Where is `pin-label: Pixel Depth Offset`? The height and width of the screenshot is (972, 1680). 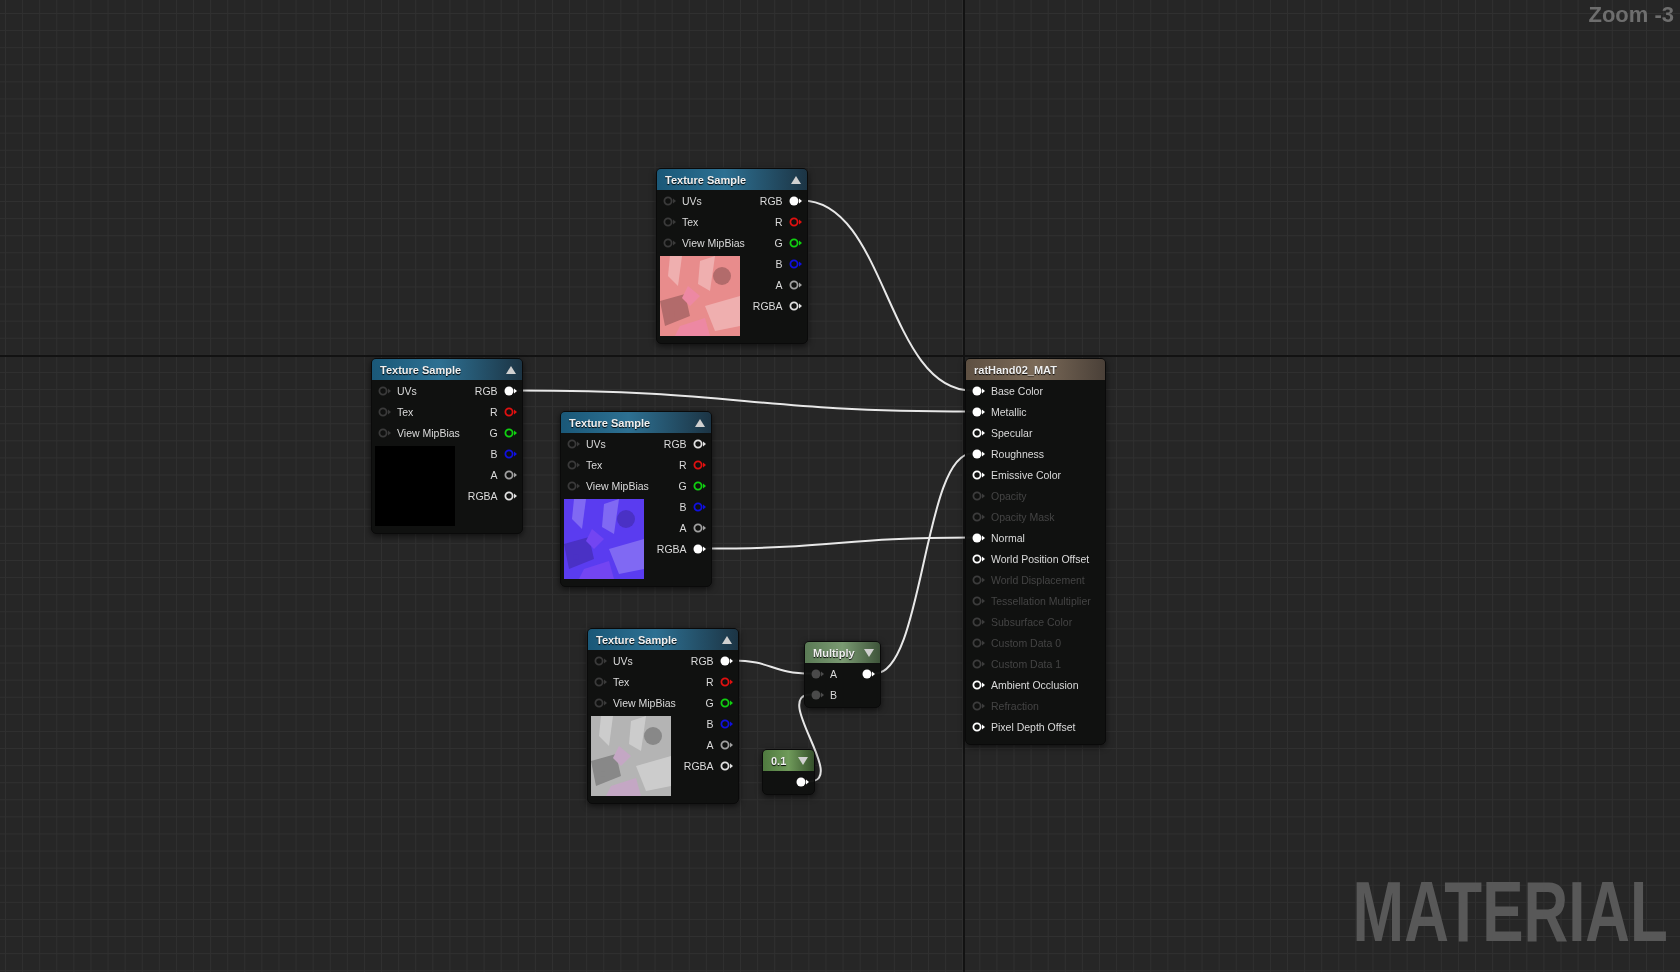
pin-label: Pixel Depth Offset is located at coordinates (1033, 726).